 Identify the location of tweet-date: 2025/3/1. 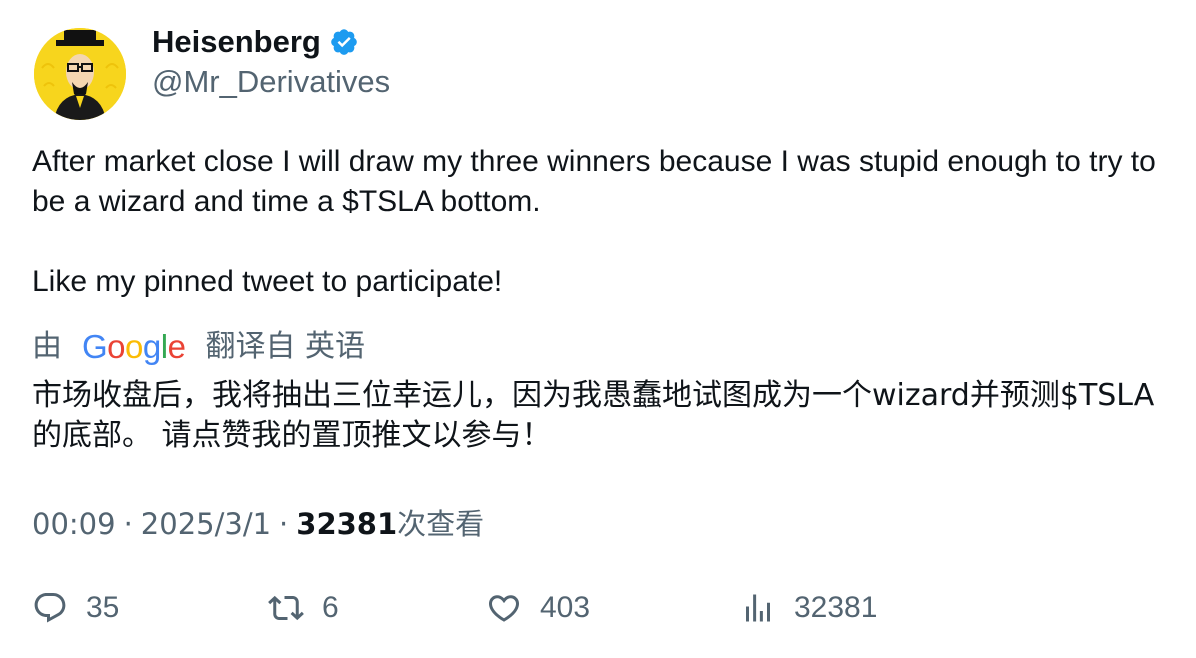
(206, 524).